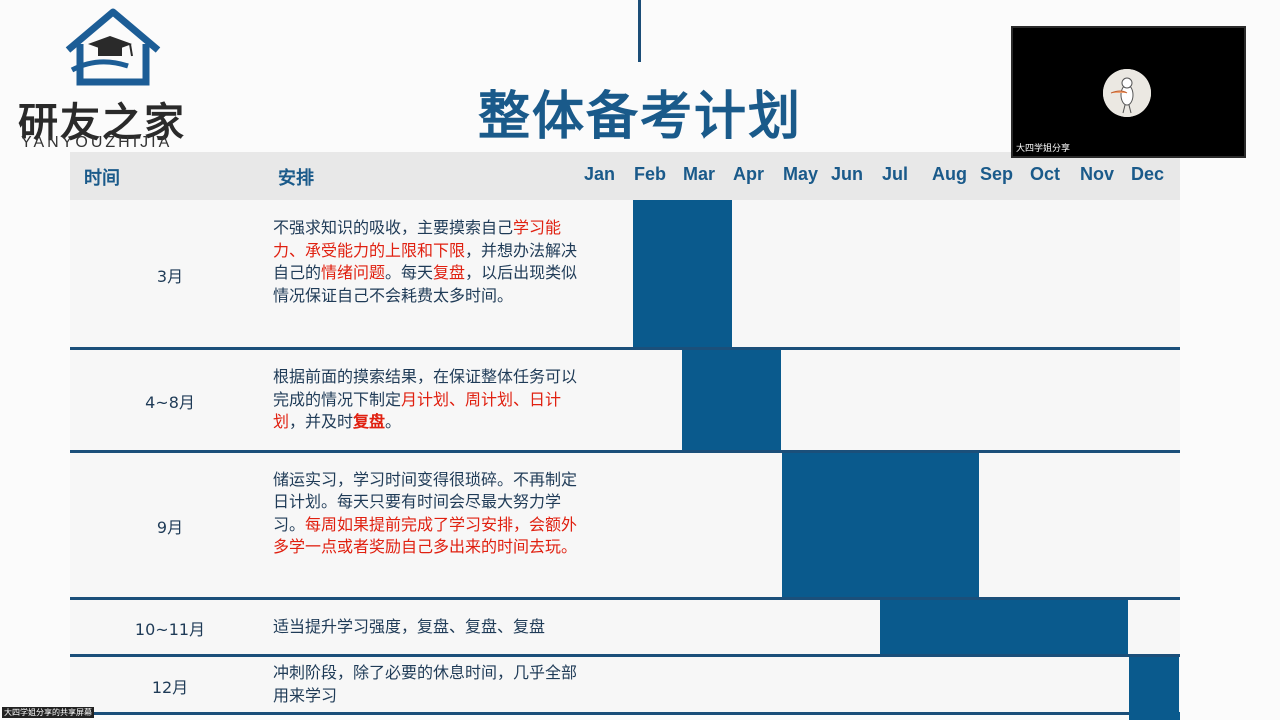 This screenshot has width=1280, height=720. What do you see at coordinates (296, 178) in the screenshot?
I see `header-plan: 安排` at bounding box center [296, 178].